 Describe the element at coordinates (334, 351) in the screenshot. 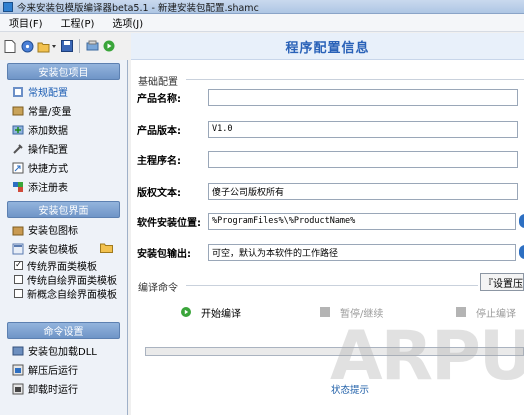

I see `compile-progress-bar` at that location.